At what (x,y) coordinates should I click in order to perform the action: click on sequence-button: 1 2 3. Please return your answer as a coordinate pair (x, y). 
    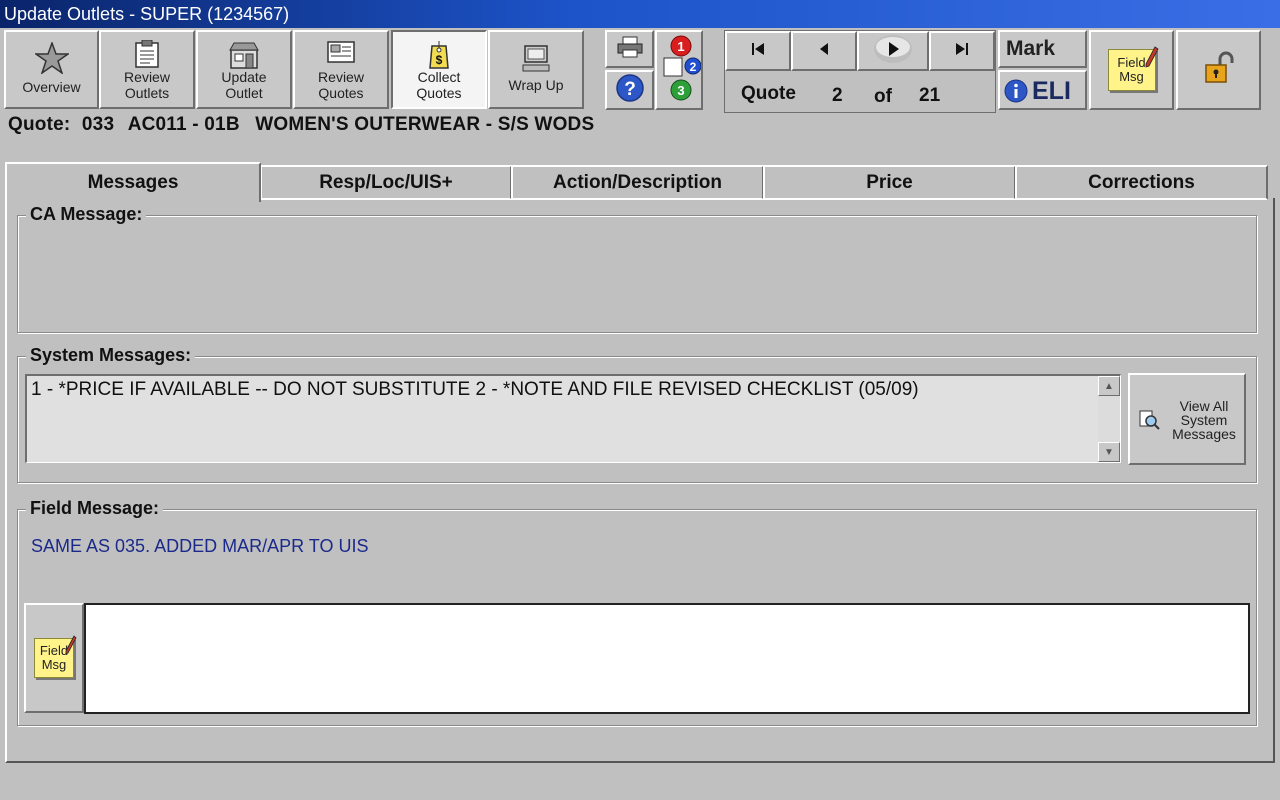
    Looking at the image, I should click on (679, 70).